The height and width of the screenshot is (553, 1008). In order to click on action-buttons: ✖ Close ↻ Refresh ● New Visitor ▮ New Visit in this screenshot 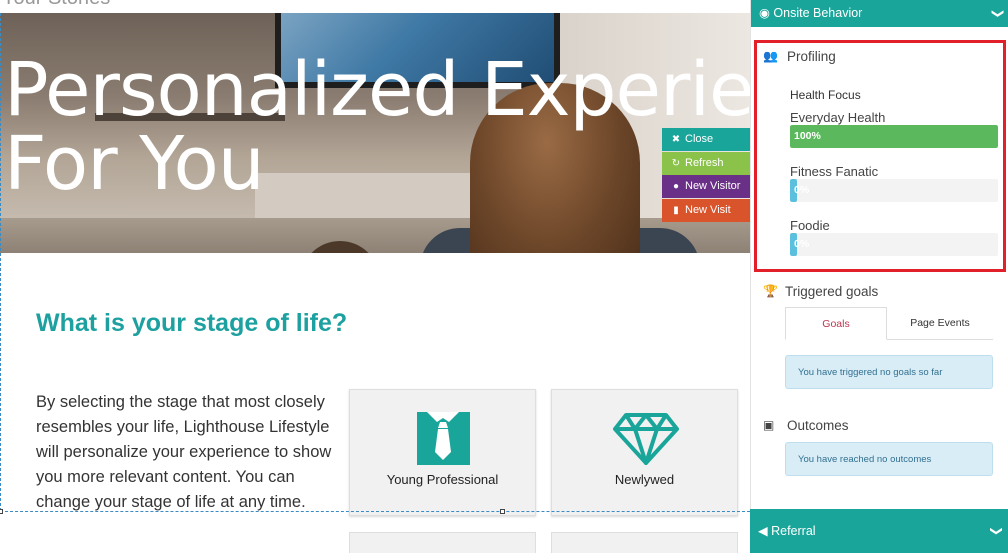, I will do `click(706, 175)`.